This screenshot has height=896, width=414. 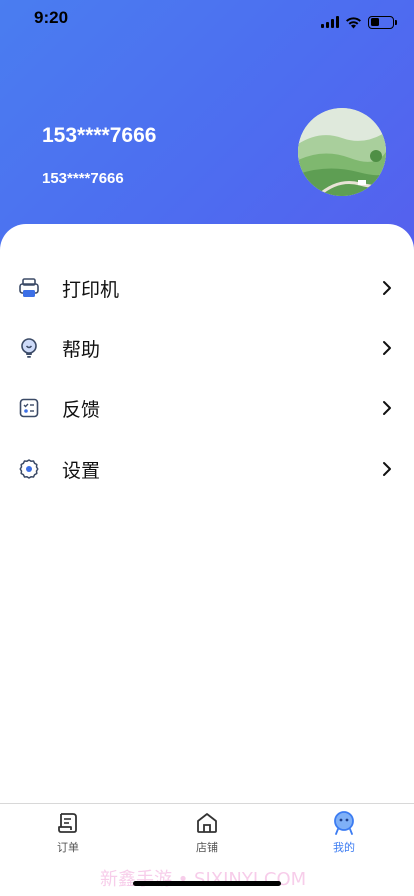 I want to click on status-icons, so click(x=359, y=22).